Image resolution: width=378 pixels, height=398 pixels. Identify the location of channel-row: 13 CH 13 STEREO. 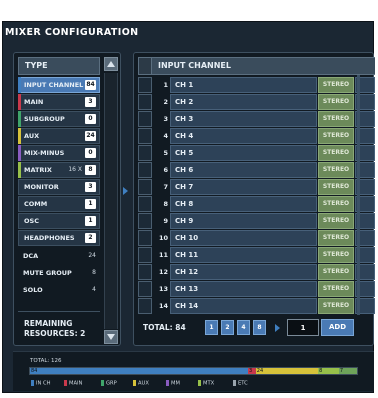
(256, 289).